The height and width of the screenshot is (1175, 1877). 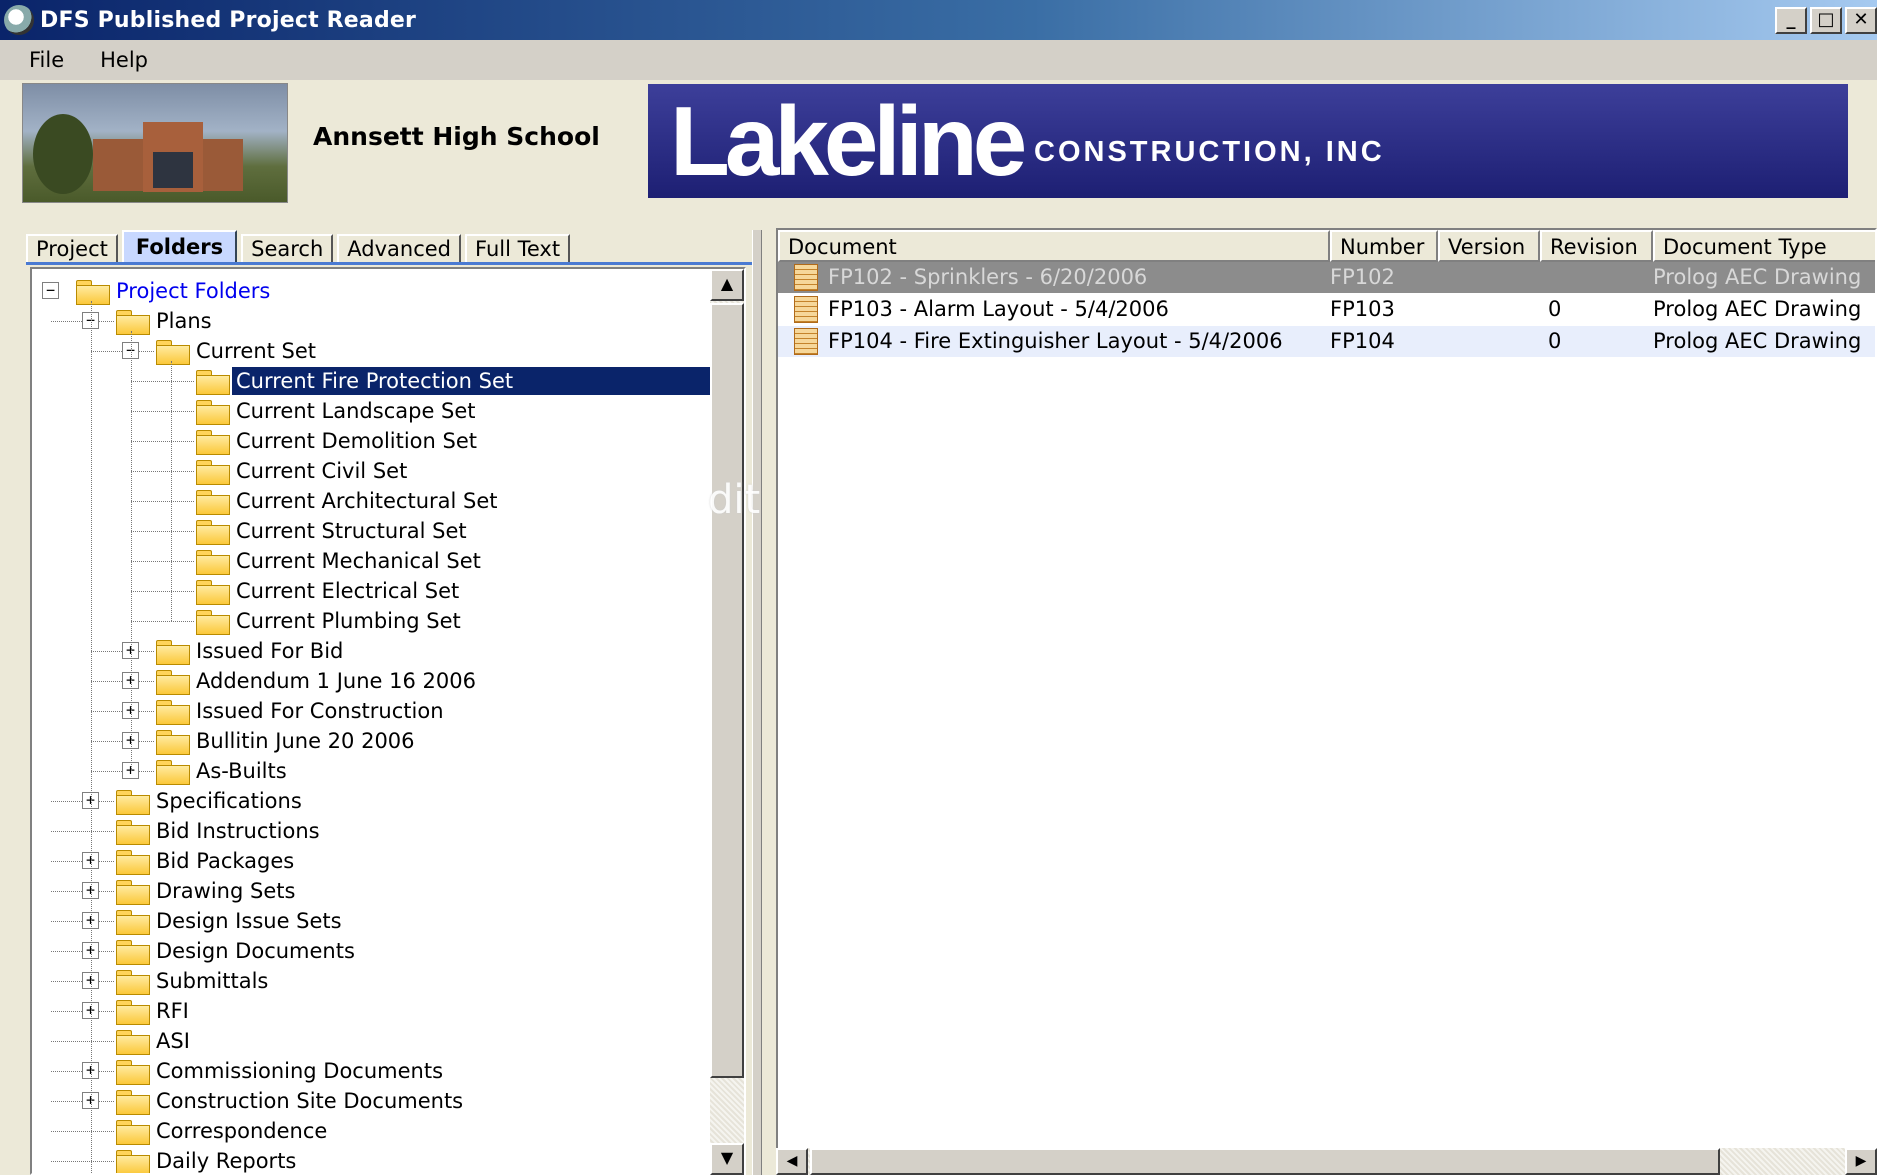 What do you see at coordinates (225, 861) in the screenshot?
I see `tree-node-label: Bid Packages` at bounding box center [225, 861].